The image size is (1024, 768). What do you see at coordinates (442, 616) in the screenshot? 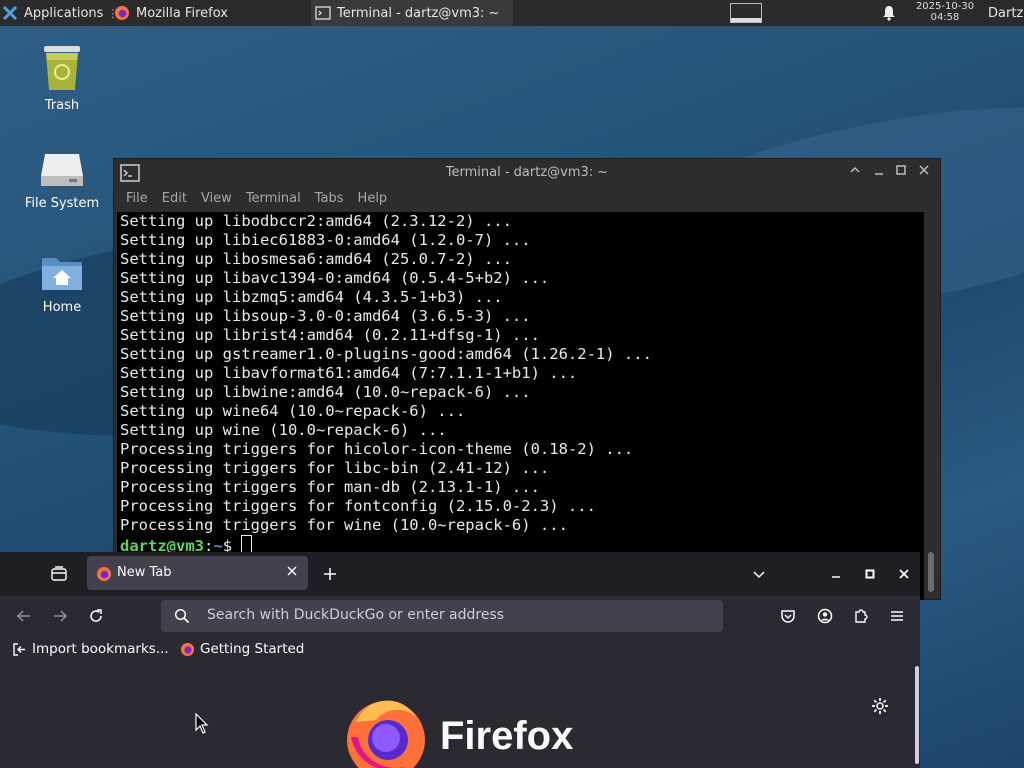
I see `url-bar: Search with DuckDuckGo or enter address` at bounding box center [442, 616].